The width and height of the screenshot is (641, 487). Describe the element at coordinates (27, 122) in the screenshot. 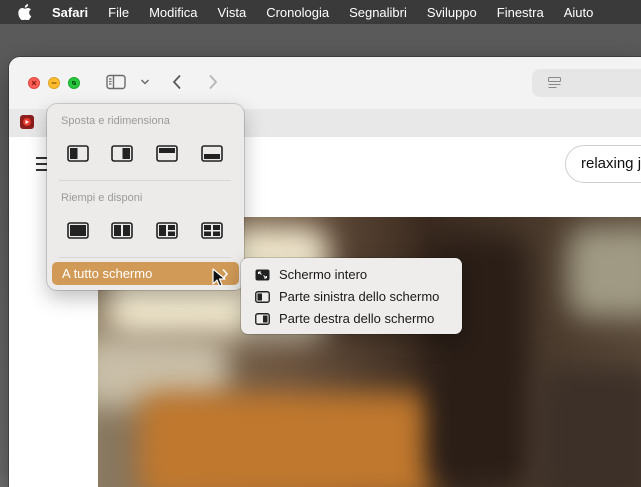

I see `site-favicon-icon` at that location.